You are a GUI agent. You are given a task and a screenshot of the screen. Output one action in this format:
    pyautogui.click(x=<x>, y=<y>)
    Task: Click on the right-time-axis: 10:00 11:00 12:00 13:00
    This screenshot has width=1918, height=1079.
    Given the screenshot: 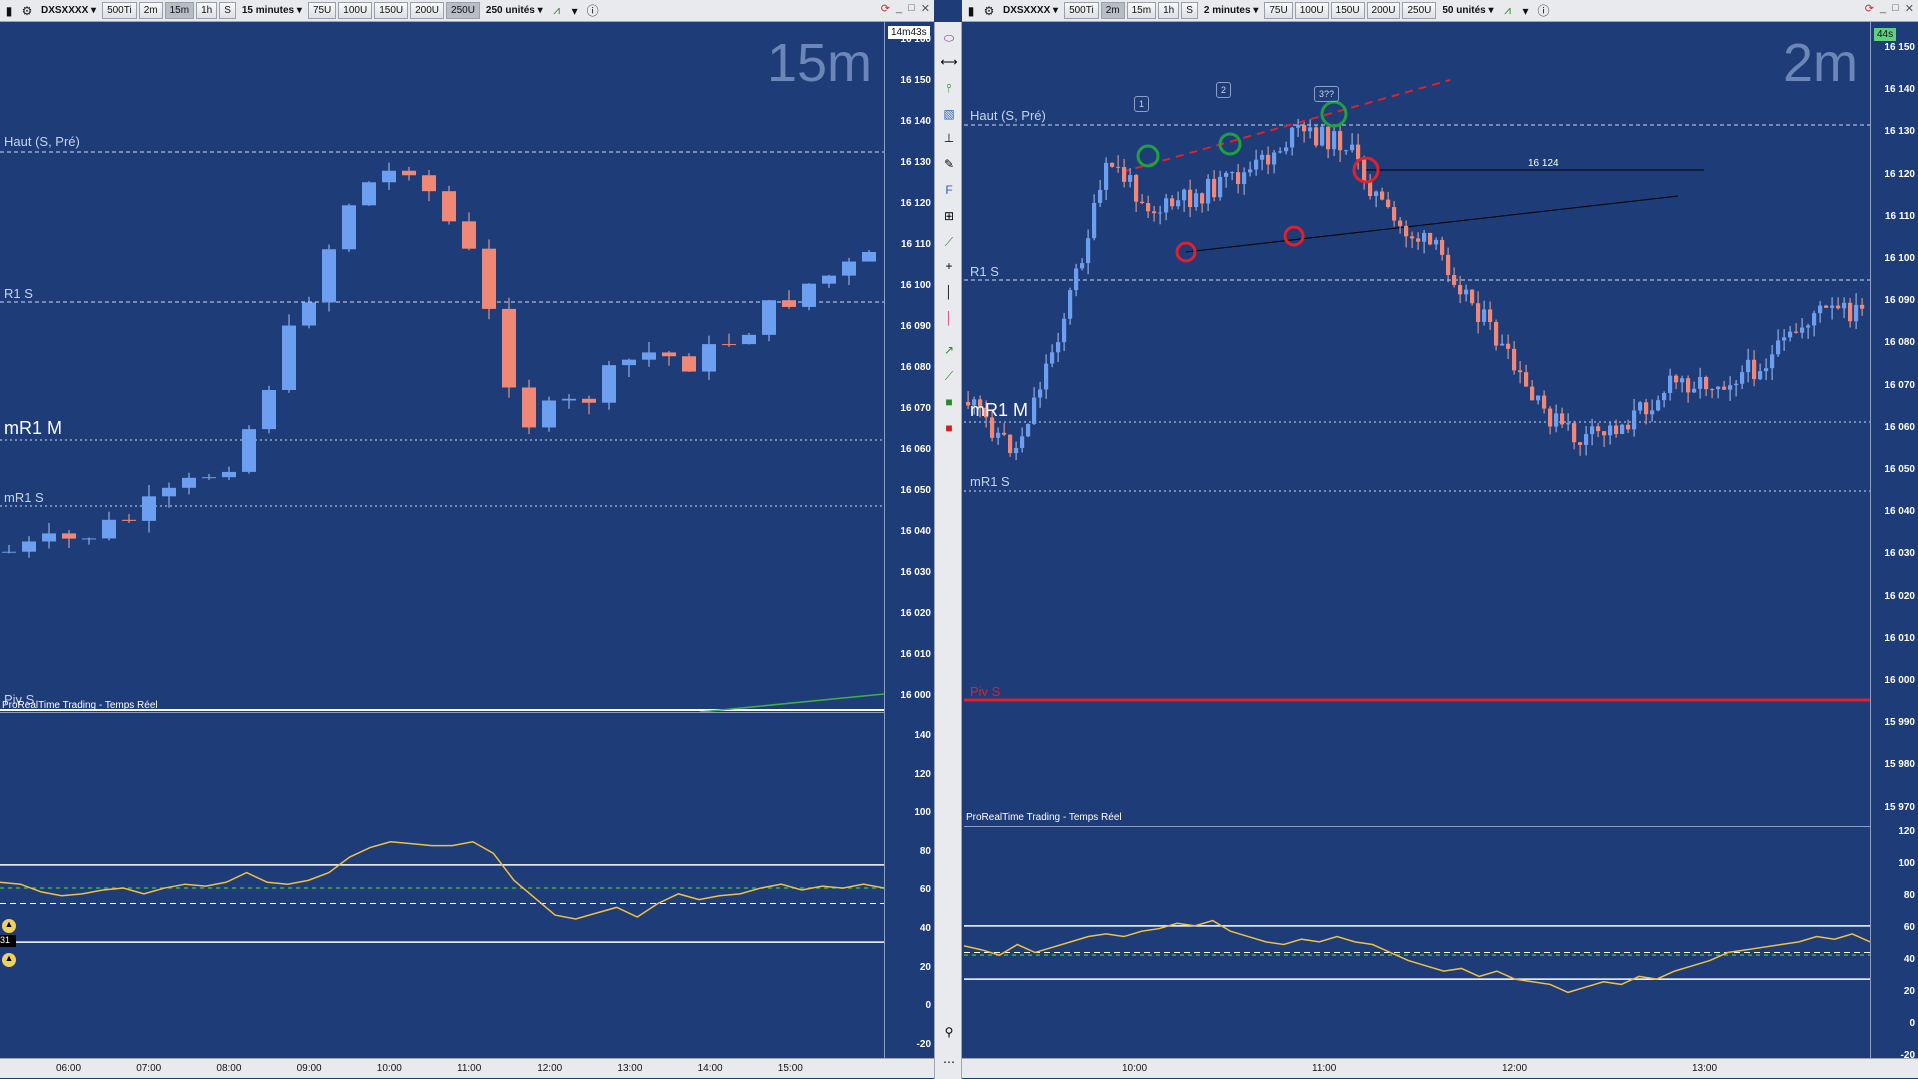 What is the action you would take?
    pyautogui.click(x=1440, y=1068)
    